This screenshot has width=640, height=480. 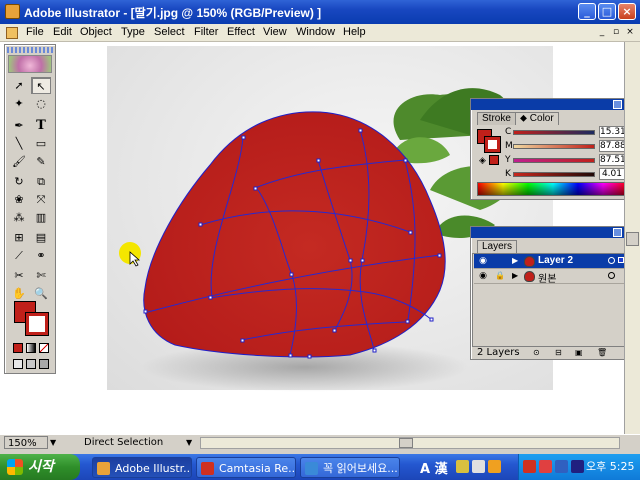 I want to click on new-sublayer-icon: ⊟, so click(x=558, y=352).